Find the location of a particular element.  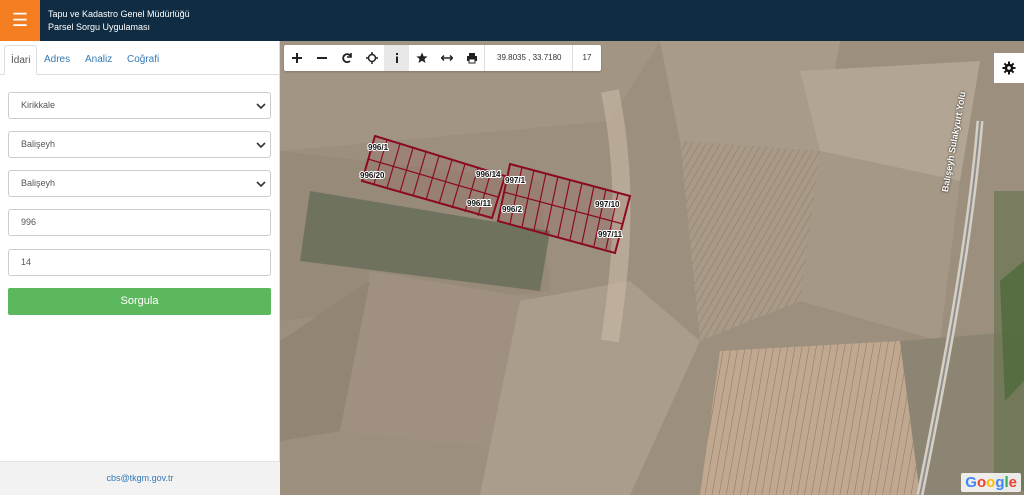

plus-icon is located at coordinates (296, 58).